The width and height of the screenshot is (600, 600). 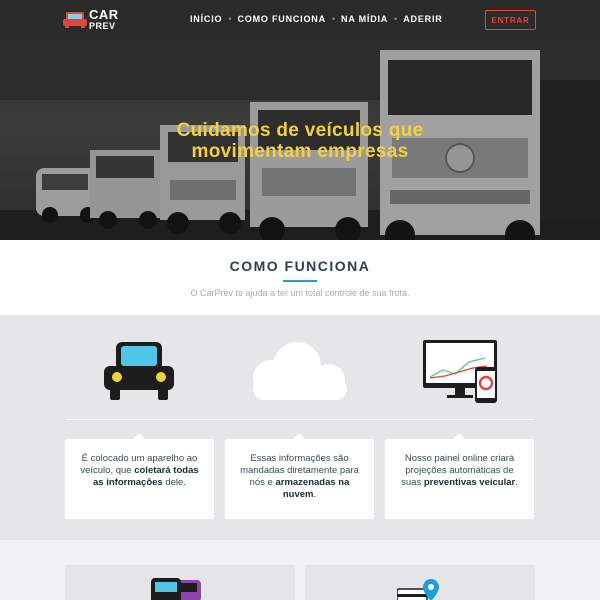 I want to click on nav-na-midia: NA MÍDIA, so click(x=364, y=19).